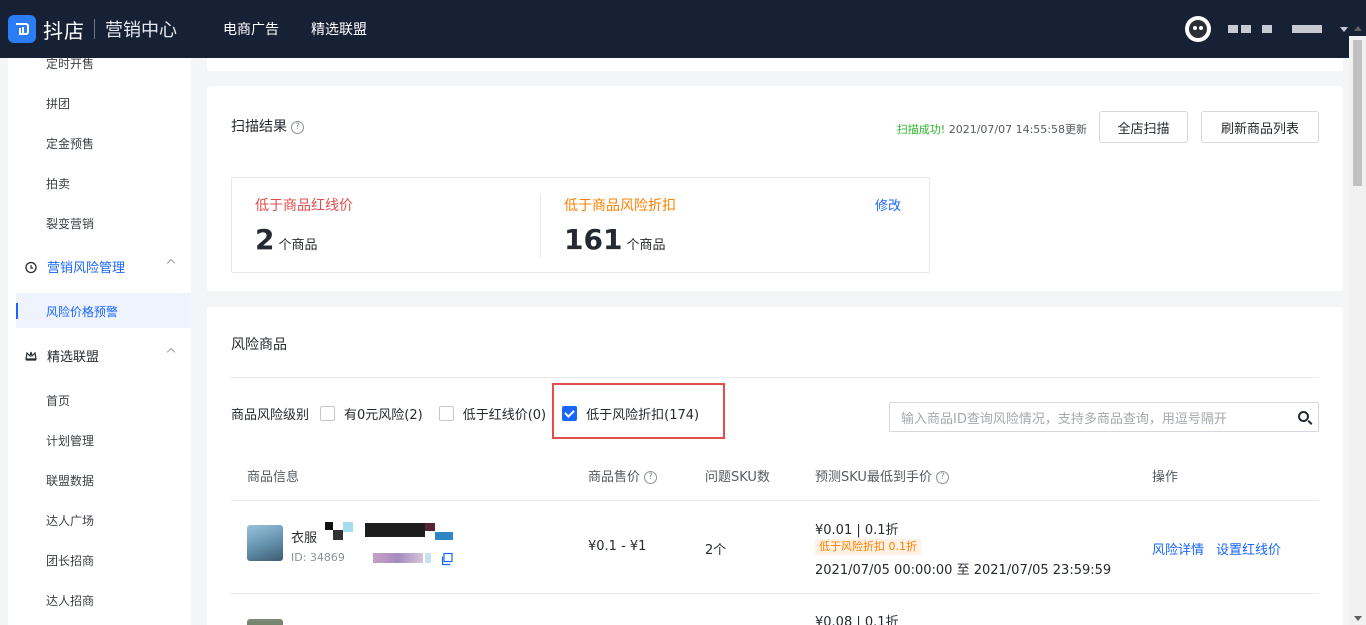 Image resolution: width=1366 pixels, height=625 pixels. What do you see at coordinates (446, 413) in the screenshot?
I see `checkbox-below-redline` at bounding box center [446, 413].